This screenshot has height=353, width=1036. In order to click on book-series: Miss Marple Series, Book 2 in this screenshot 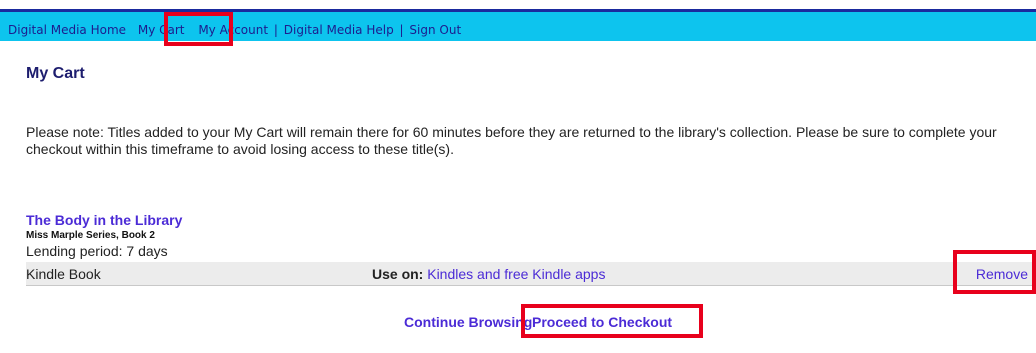, I will do `click(90, 235)`.